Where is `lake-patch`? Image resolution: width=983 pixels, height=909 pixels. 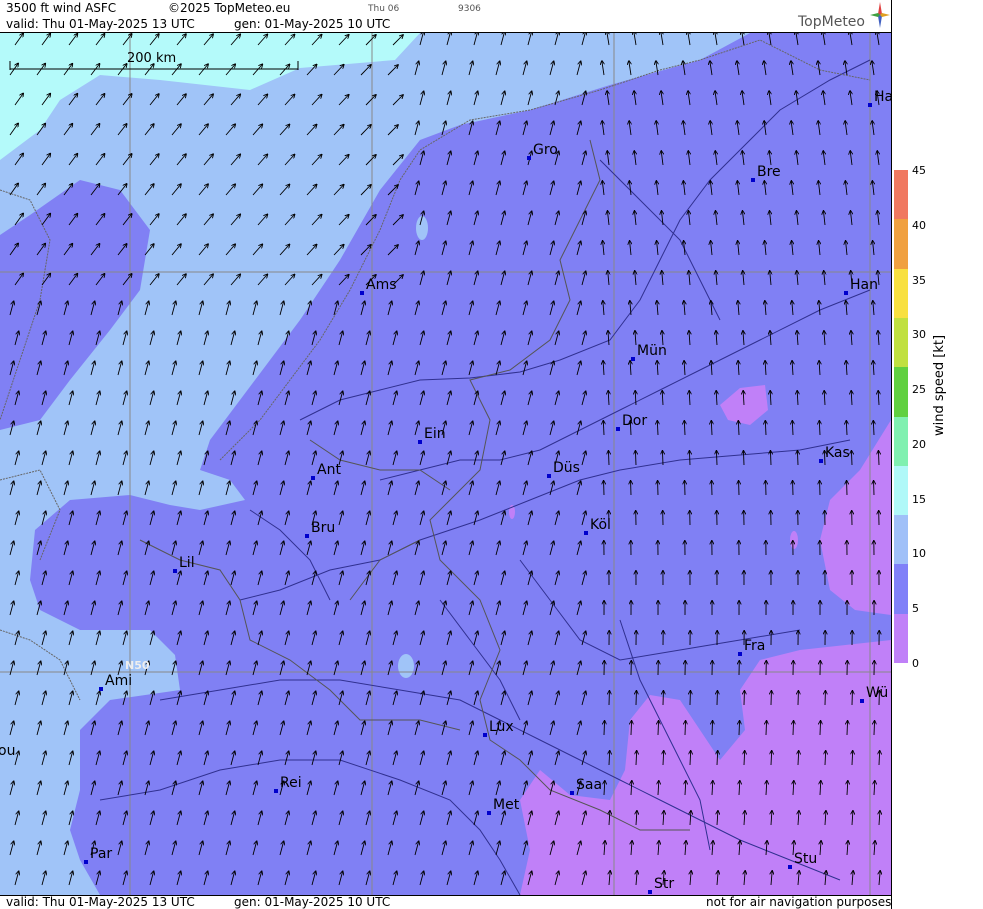 lake-patch is located at coordinates (406, 666).